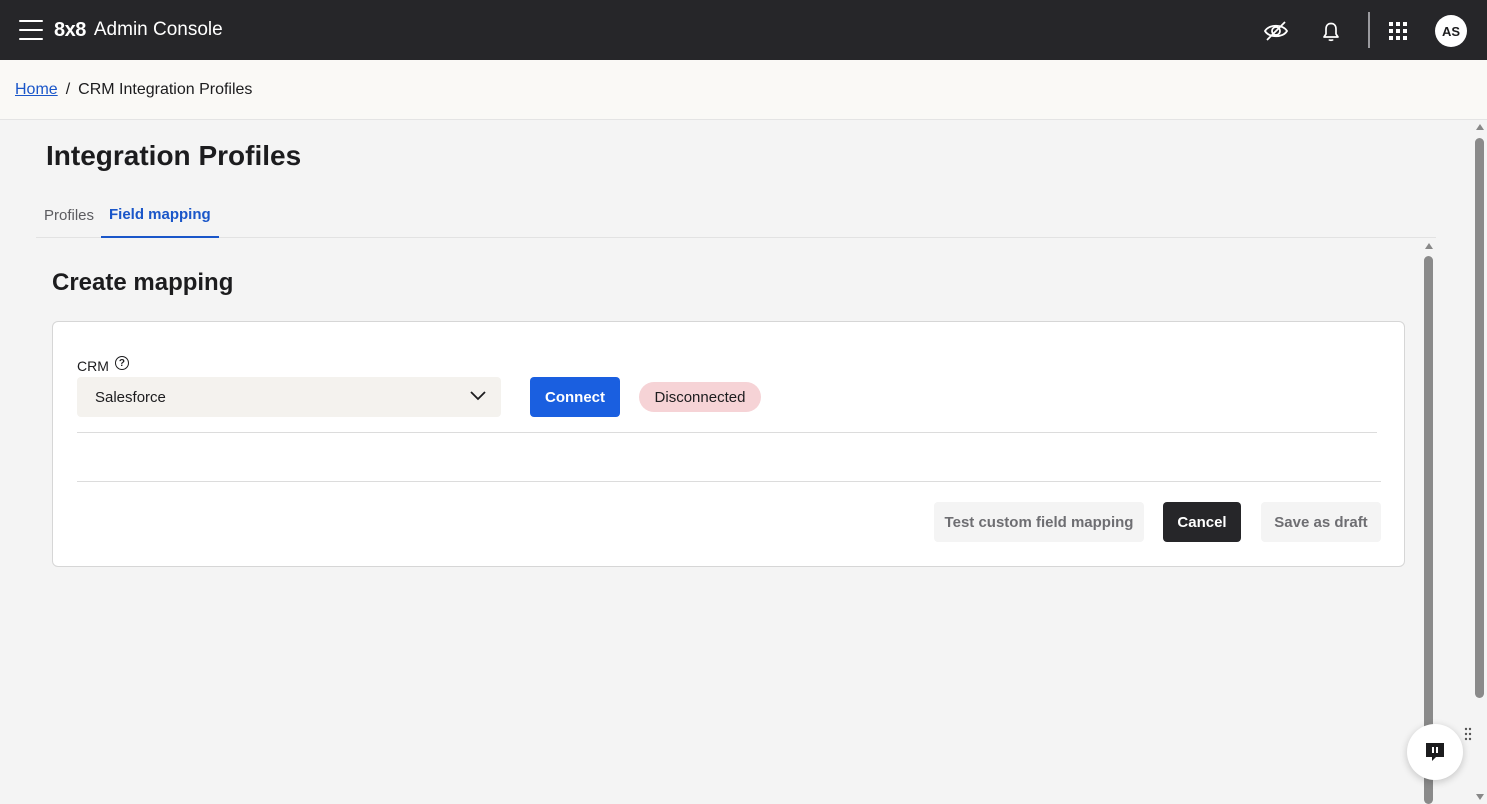  What do you see at coordinates (1039, 522) in the screenshot?
I see `test-custom-field-mapping-button: Test custom field mapping` at bounding box center [1039, 522].